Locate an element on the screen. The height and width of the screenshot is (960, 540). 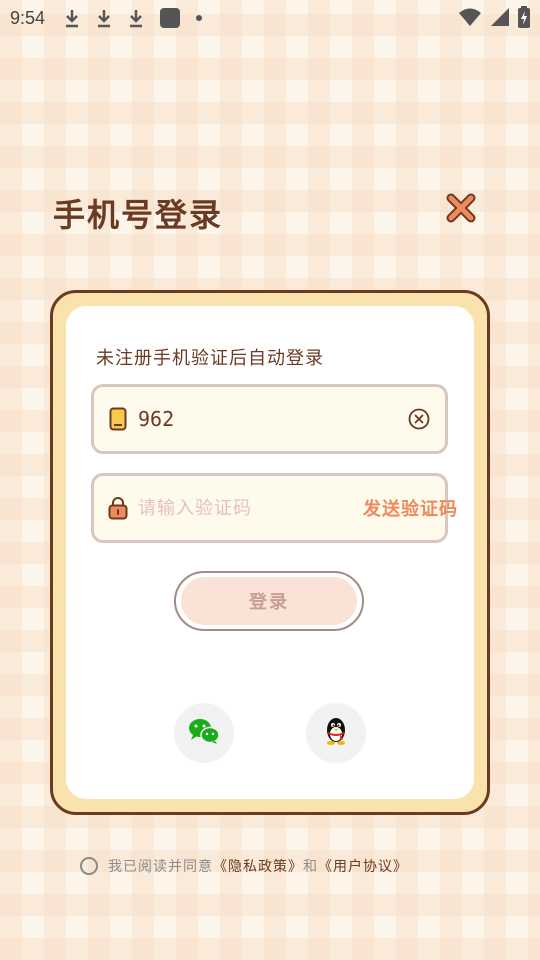
status-right is located at coordinates (494, 19).